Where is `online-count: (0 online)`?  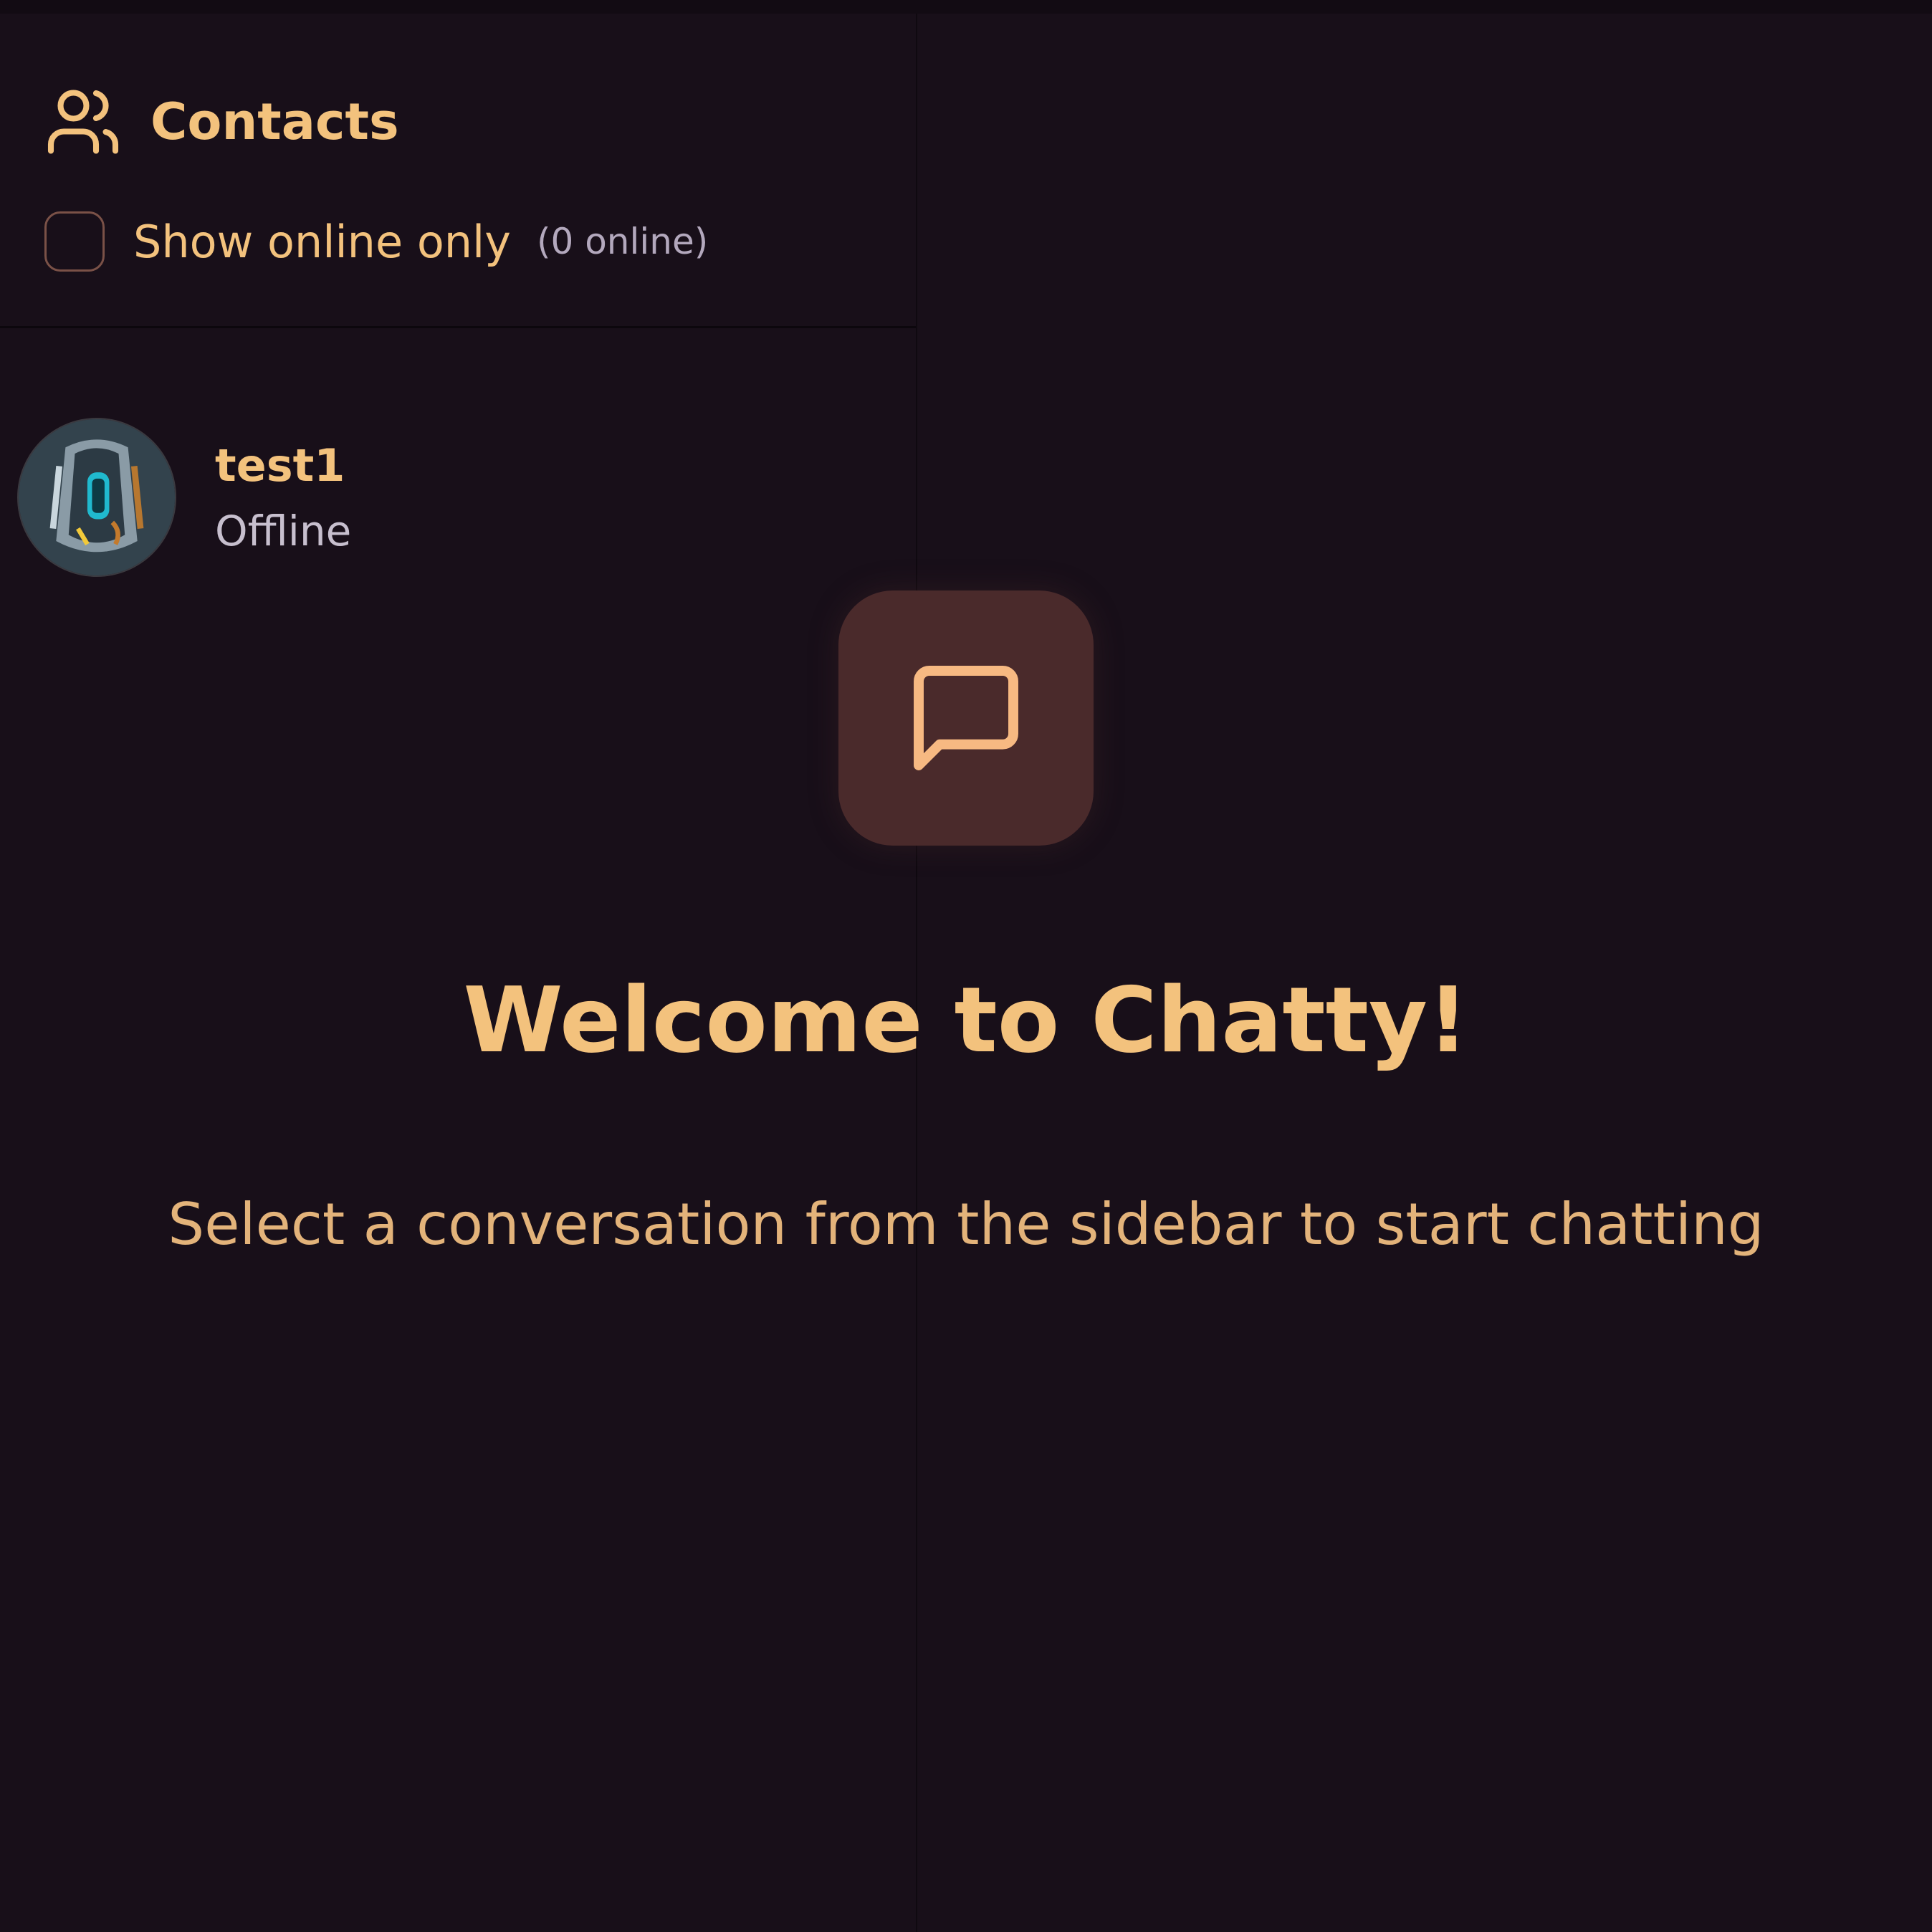
online-count: (0 online) is located at coordinates (623, 241).